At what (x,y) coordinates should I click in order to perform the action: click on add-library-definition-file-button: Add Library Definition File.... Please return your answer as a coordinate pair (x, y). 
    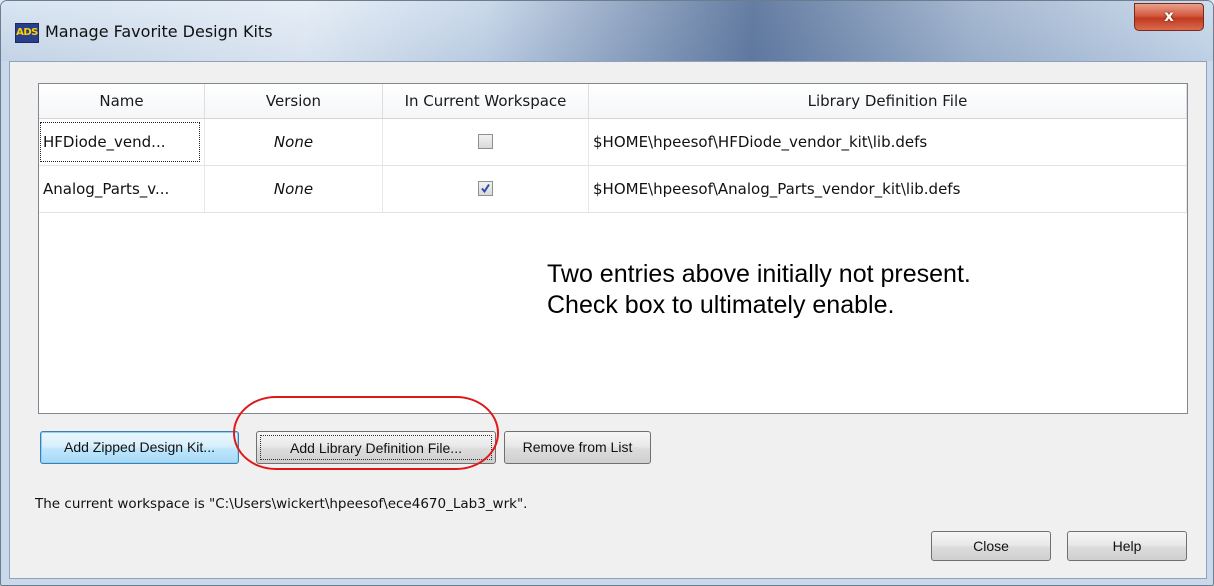
    Looking at the image, I should click on (376, 447).